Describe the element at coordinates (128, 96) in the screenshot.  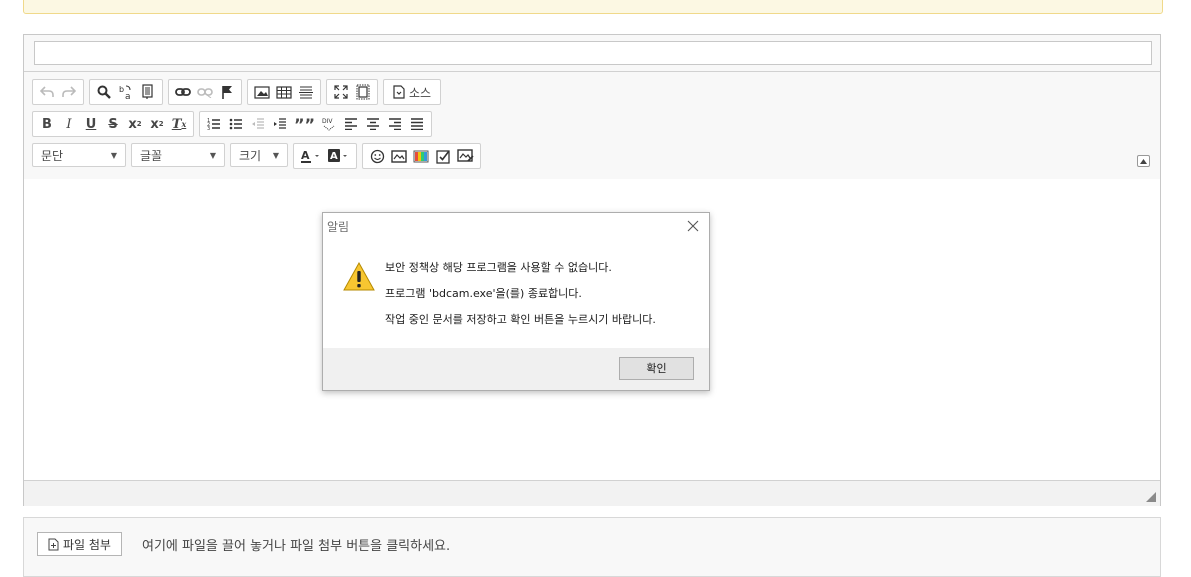
I see `svg-text: a` at that location.